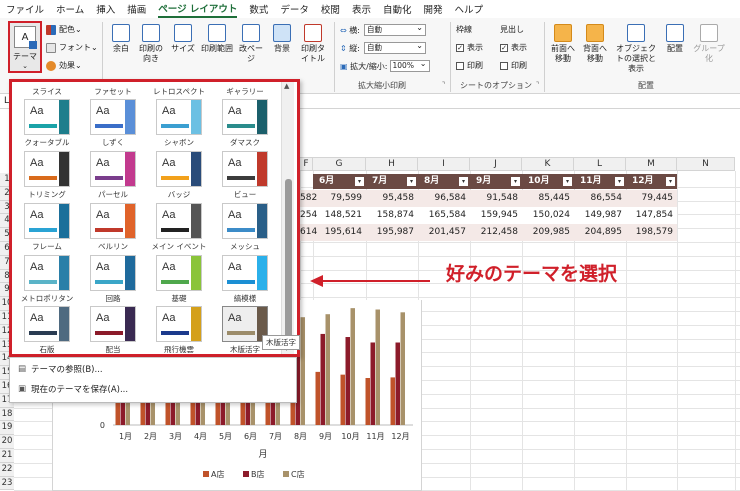 This screenshot has height=491, width=740. What do you see at coordinates (258, 9) in the screenshot?
I see `menu-tab: 数式` at bounding box center [258, 9].